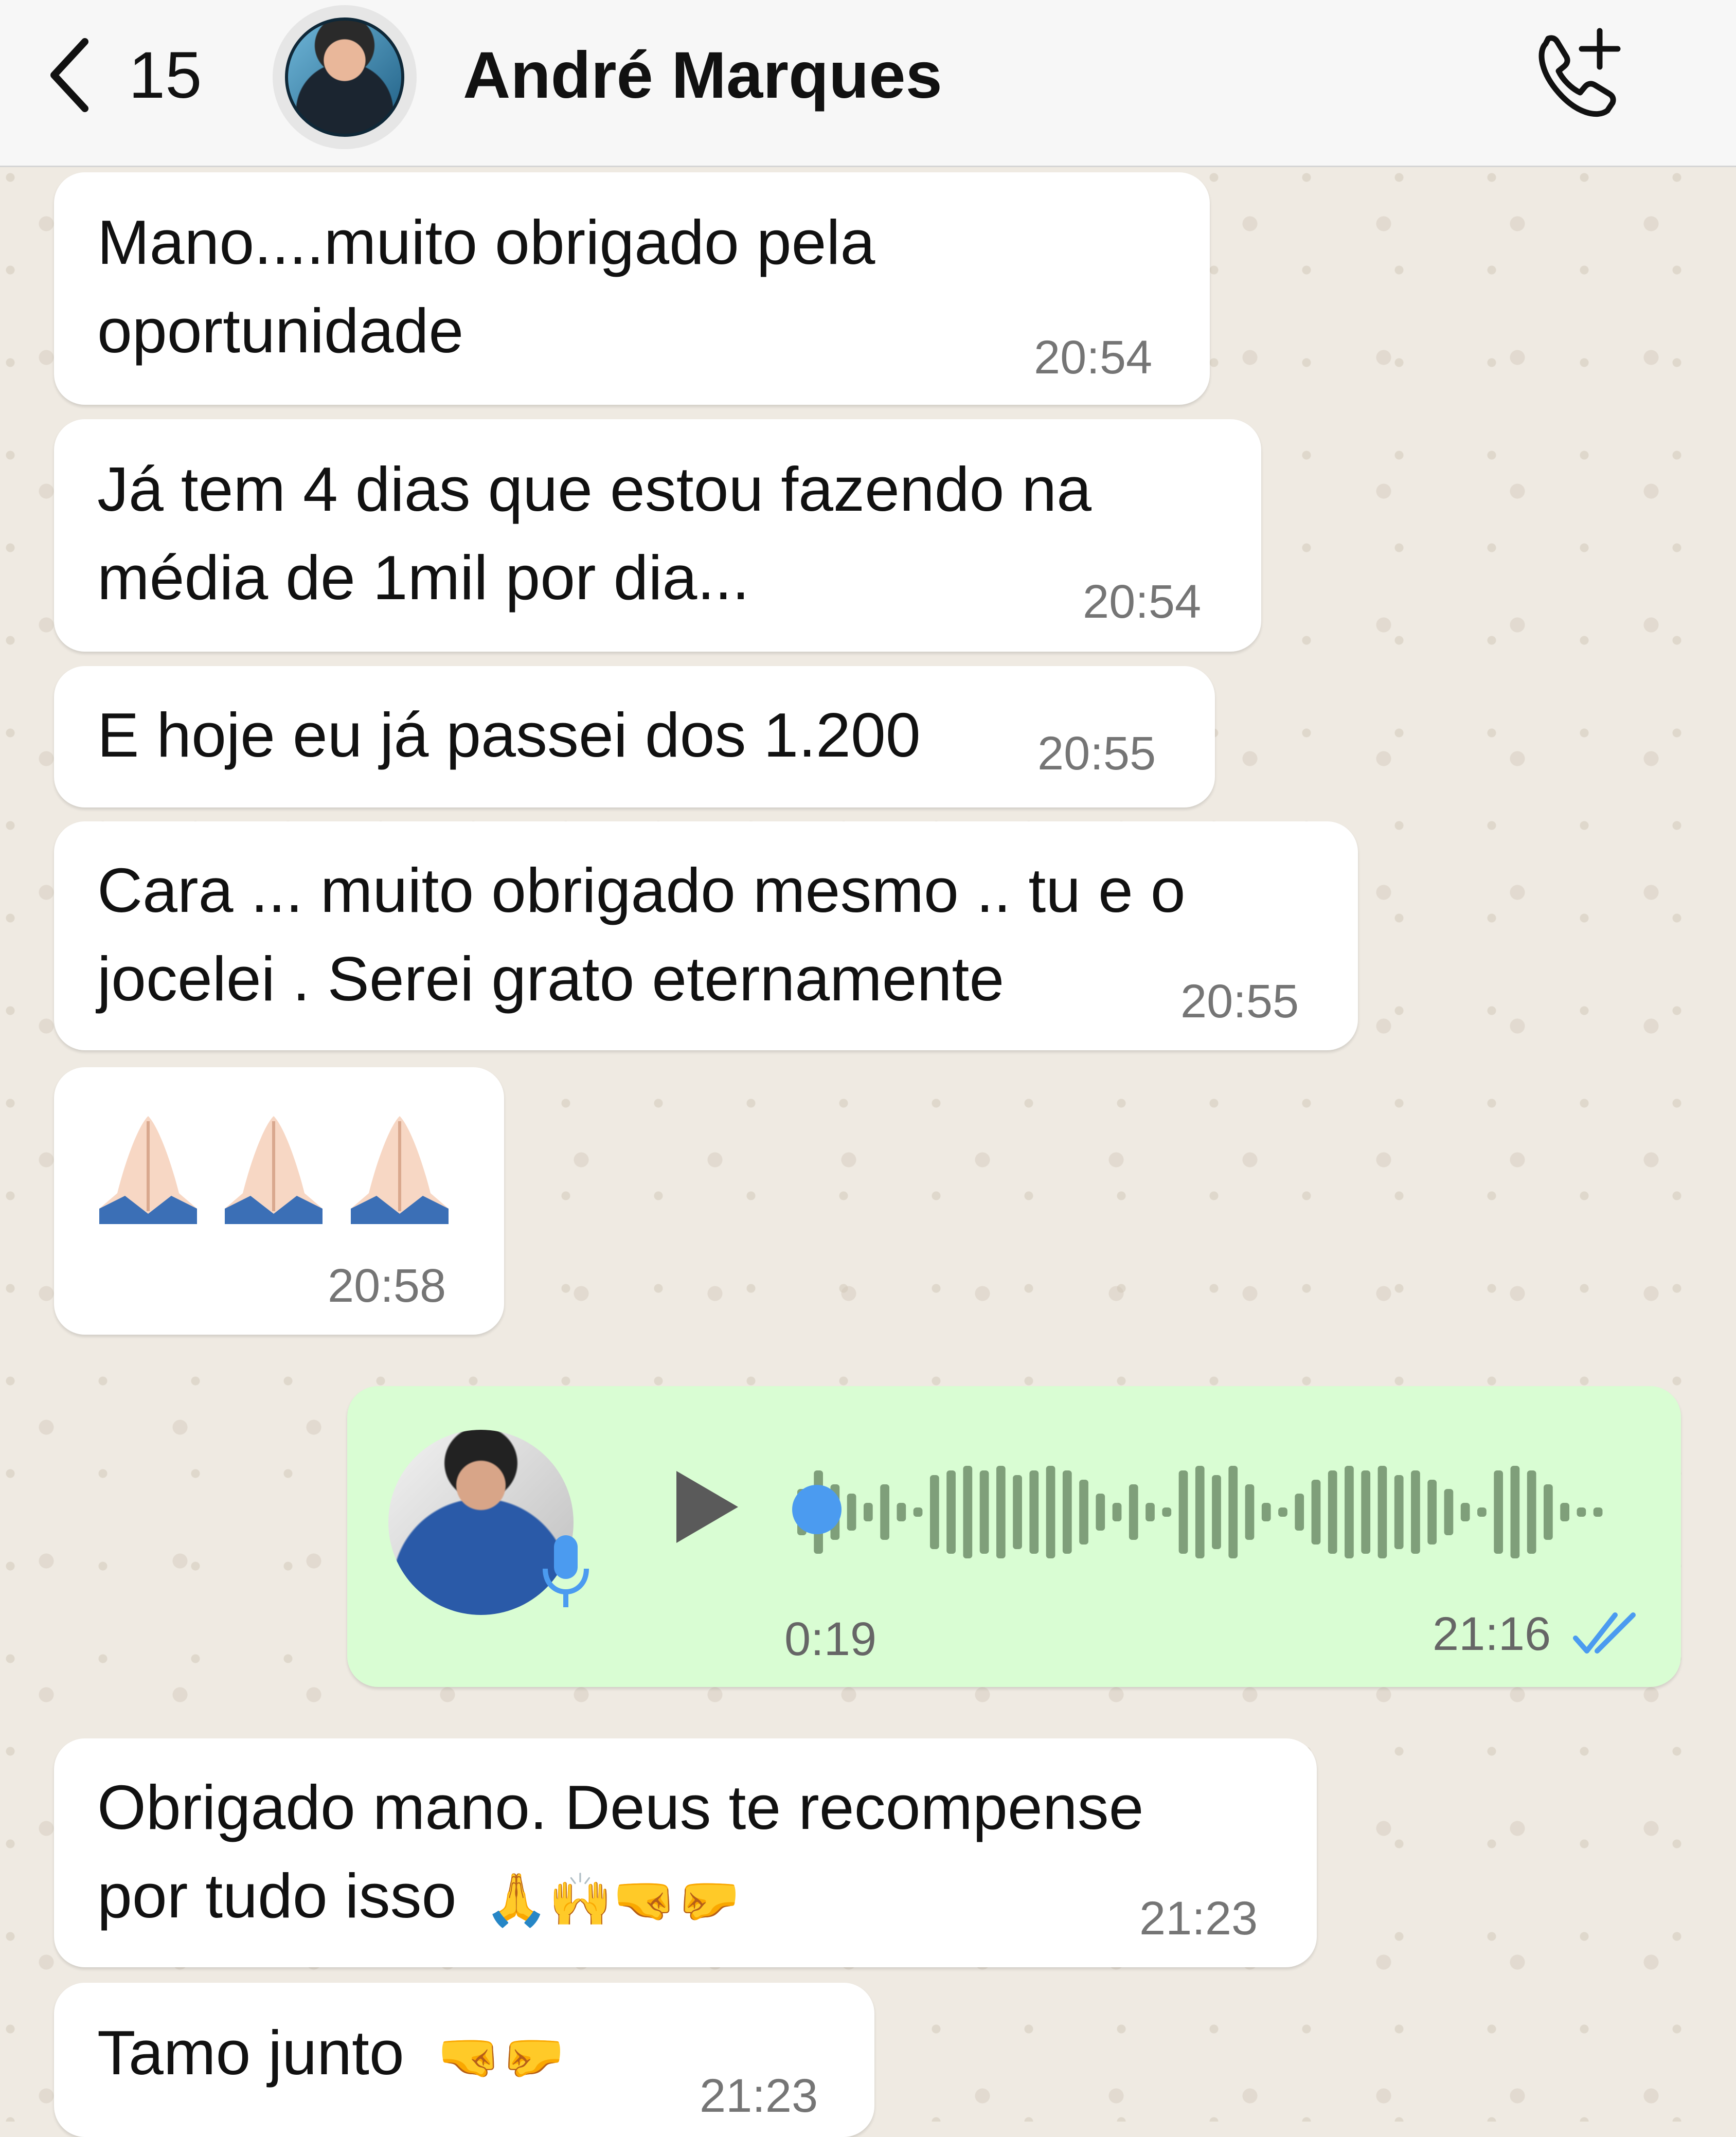 Image resolution: width=1736 pixels, height=2137 pixels. Describe the element at coordinates (641, 890) in the screenshot. I see `message-text: Cara ... muito obrigado mesmo .. tu e o` at that location.